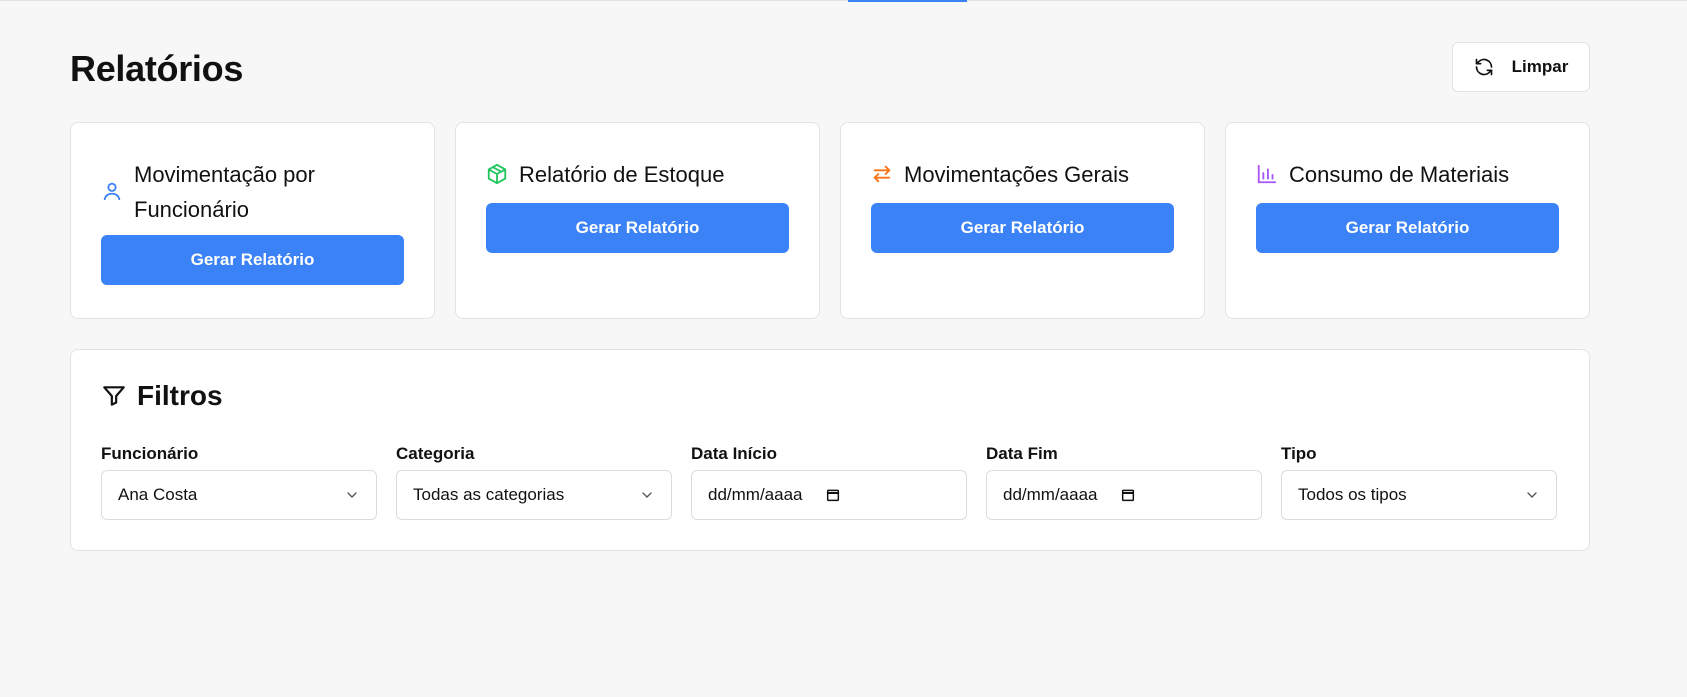 This screenshot has width=1687, height=697. I want to click on clear-button: Limpar, so click(1521, 67).